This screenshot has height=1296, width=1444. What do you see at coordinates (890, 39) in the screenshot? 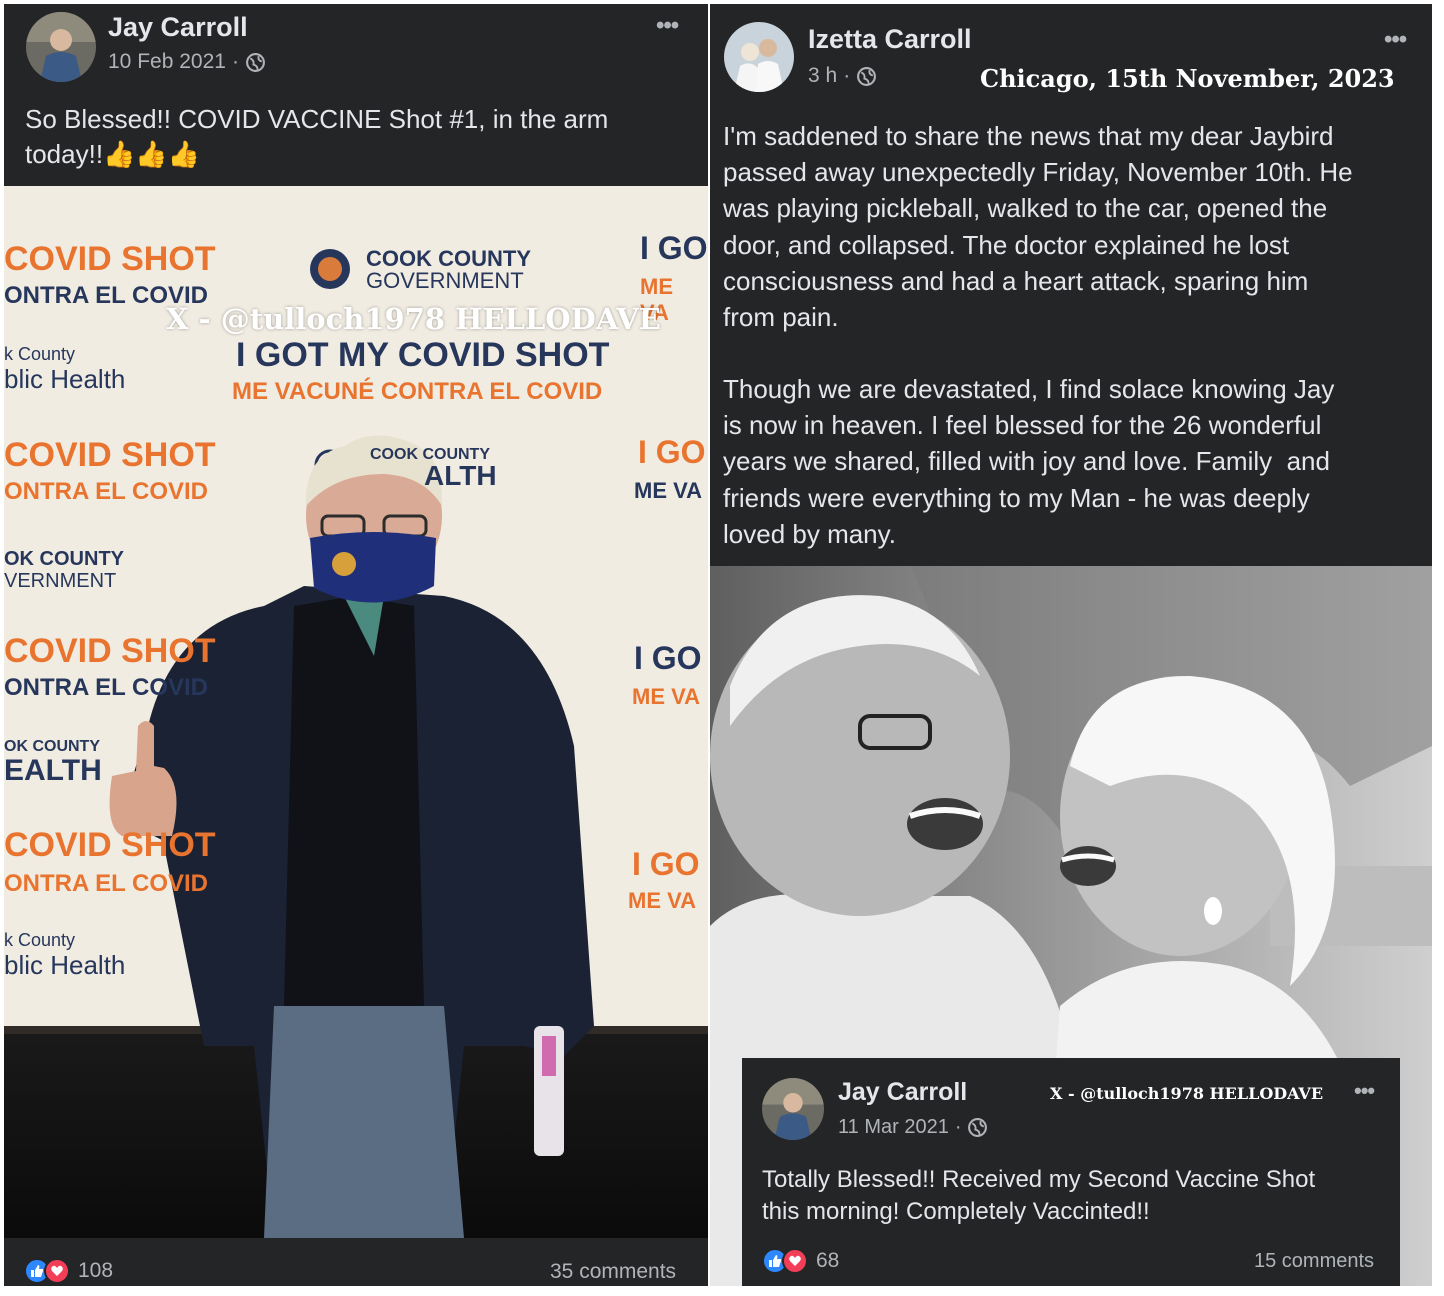
I see `author-name: Izetta Carroll` at bounding box center [890, 39].